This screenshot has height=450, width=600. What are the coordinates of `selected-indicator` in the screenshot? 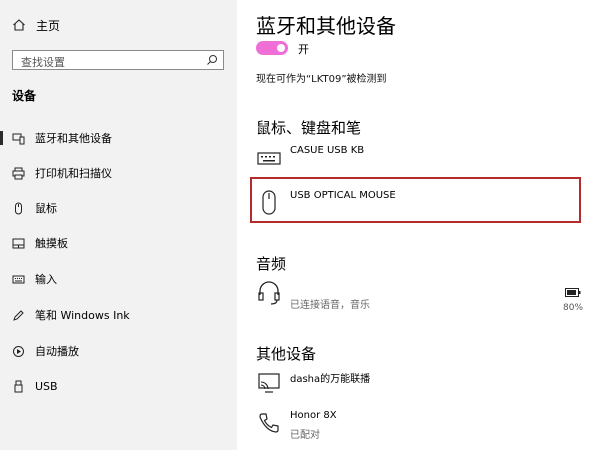 It's located at (1, 138).